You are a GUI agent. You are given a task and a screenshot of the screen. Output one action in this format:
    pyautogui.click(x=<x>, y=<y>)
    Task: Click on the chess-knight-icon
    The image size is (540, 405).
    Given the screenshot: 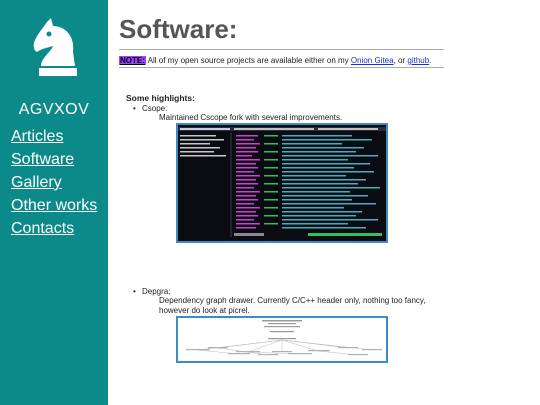 What is the action you would take?
    pyautogui.click(x=55, y=48)
    